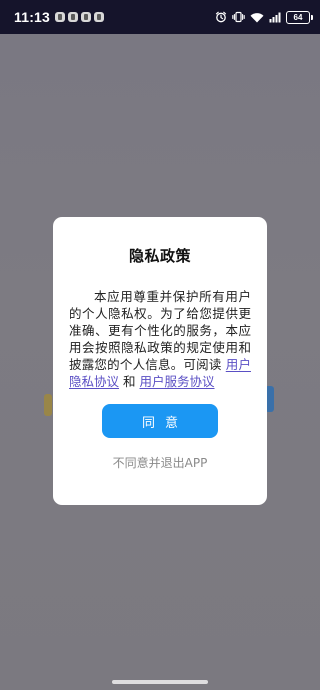 The height and width of the screenshot is (690, 320). What do you see at coordinates (80, 17) in the screenshot?
I see `notification-icons` at bounding box center [80, 17].